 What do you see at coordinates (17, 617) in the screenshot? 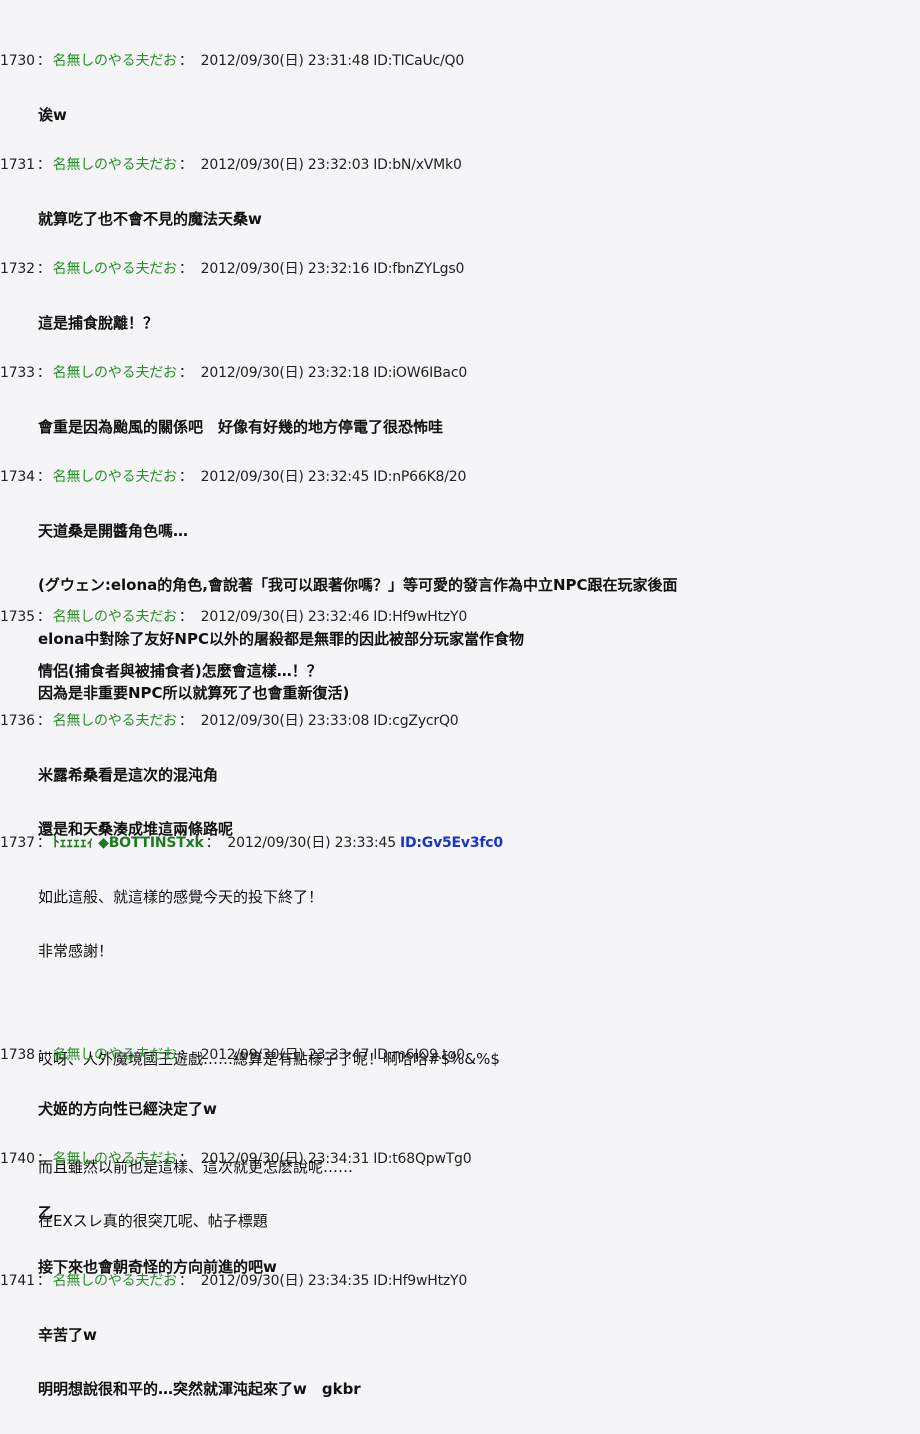
I see `post-number: 1735` at bounding box center [17, 617].